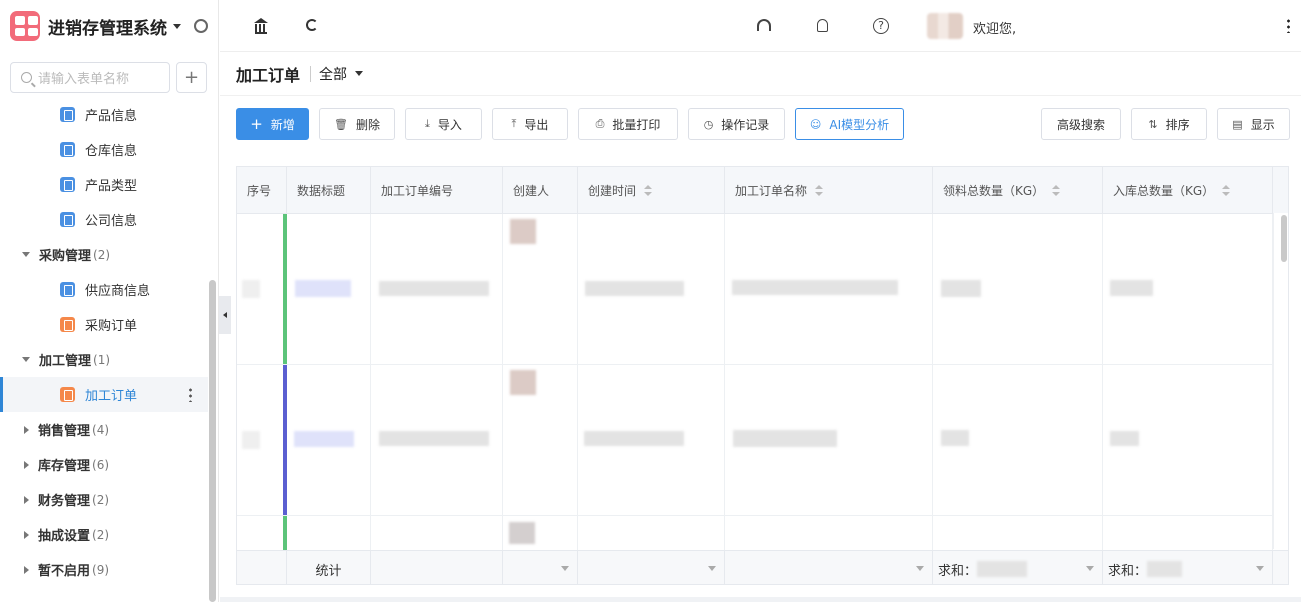 This screenshot has width=1301, height=602. What do you see at coordinates (104, 429) in the screenshot?
I see `sidebar-group-sales: 销售管理 (4)` at bounding box center [104, 429].